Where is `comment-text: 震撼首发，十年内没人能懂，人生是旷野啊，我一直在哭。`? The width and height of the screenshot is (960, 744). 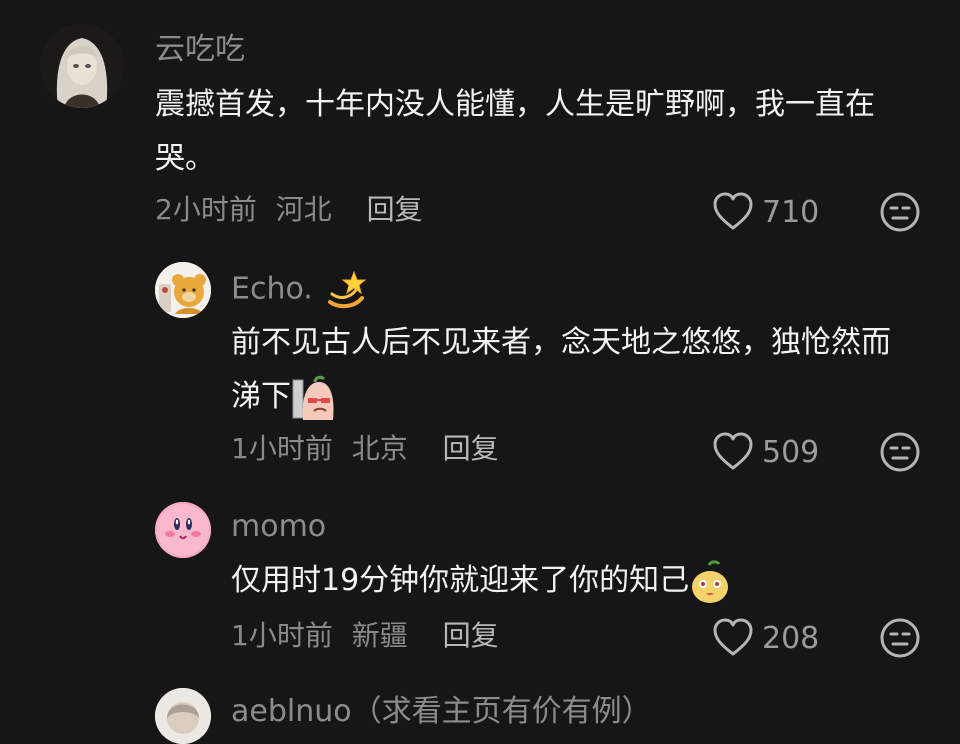 comment-text: 震撼首发，十年内没人能懂，人生是旷野啊，我一直在哭。 is located at coordinates (540, 132).